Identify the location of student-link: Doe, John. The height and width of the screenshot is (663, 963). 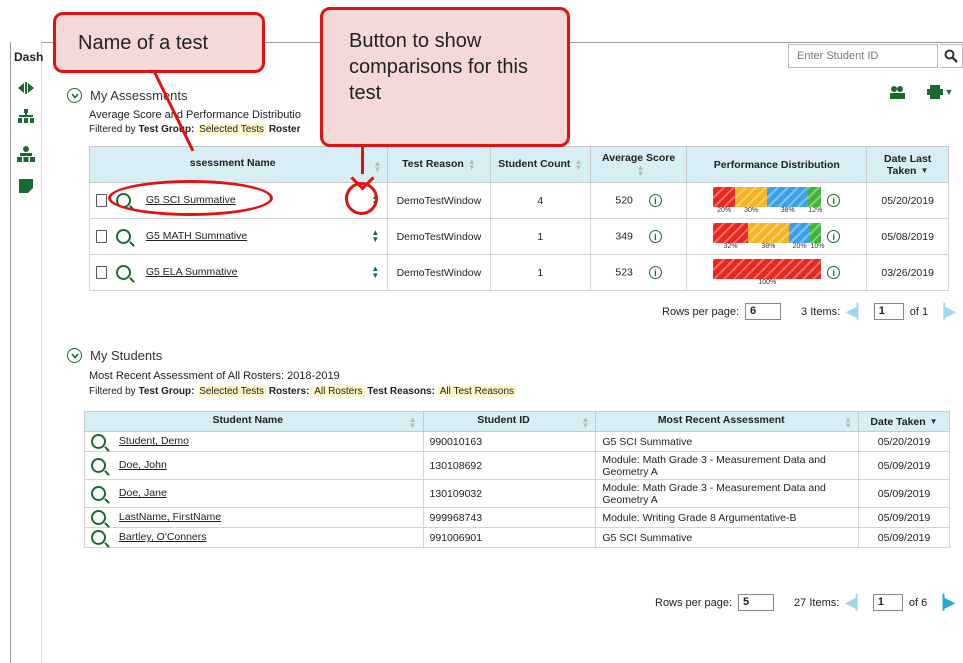
(143, 465).